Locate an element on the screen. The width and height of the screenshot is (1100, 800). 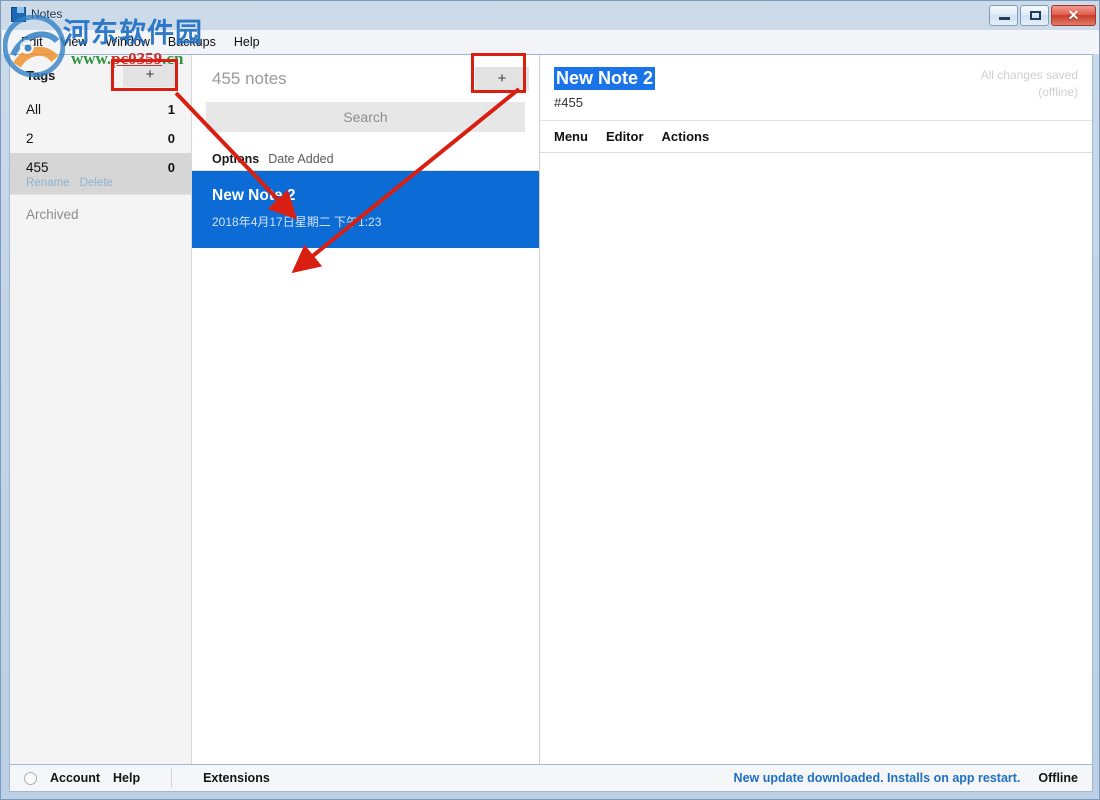
tags-title: Tags is located at coordinates (41, 75).